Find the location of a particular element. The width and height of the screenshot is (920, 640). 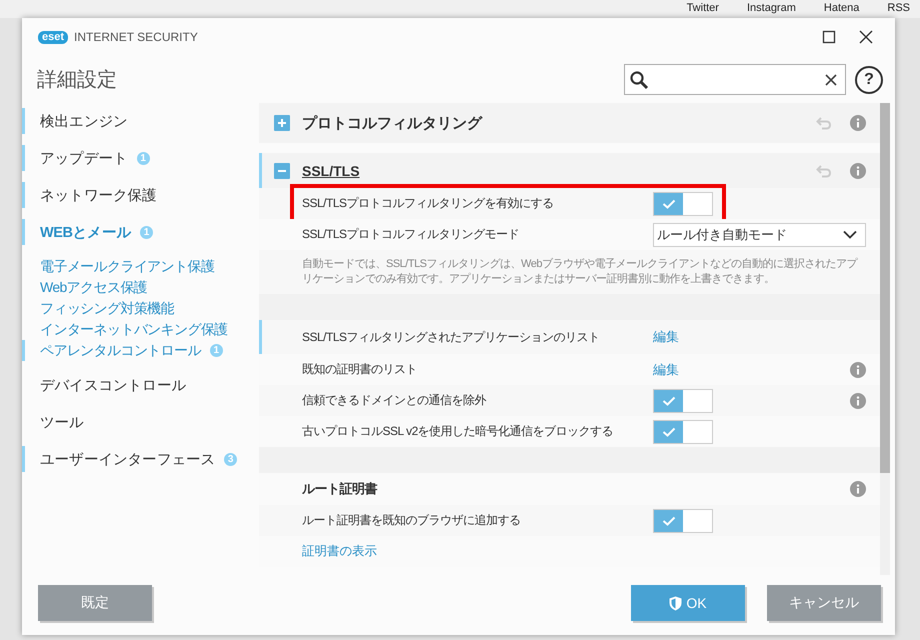

sidebar-item: 検出エンジン is located at coordinates (84, 121).